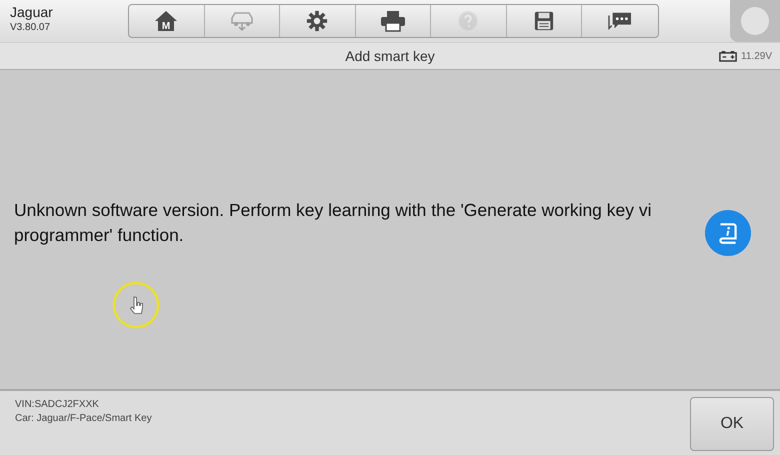 The image size is (780, 455). I want to click on software-version: V3.80.07, so click(31, 27).